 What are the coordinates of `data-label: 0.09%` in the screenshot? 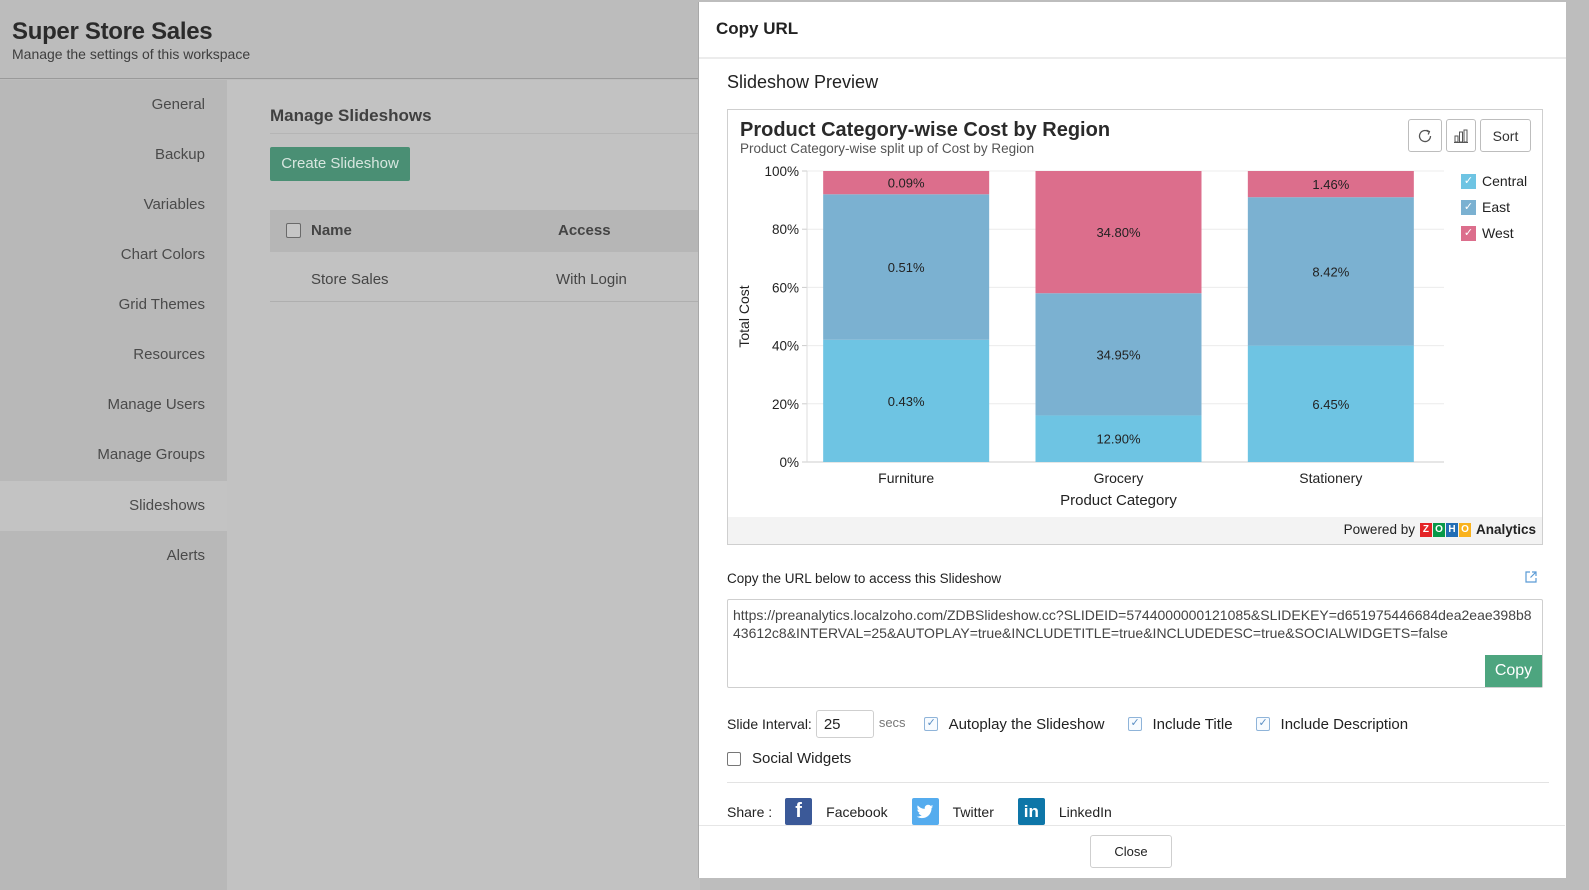 It's located at (906, 183).